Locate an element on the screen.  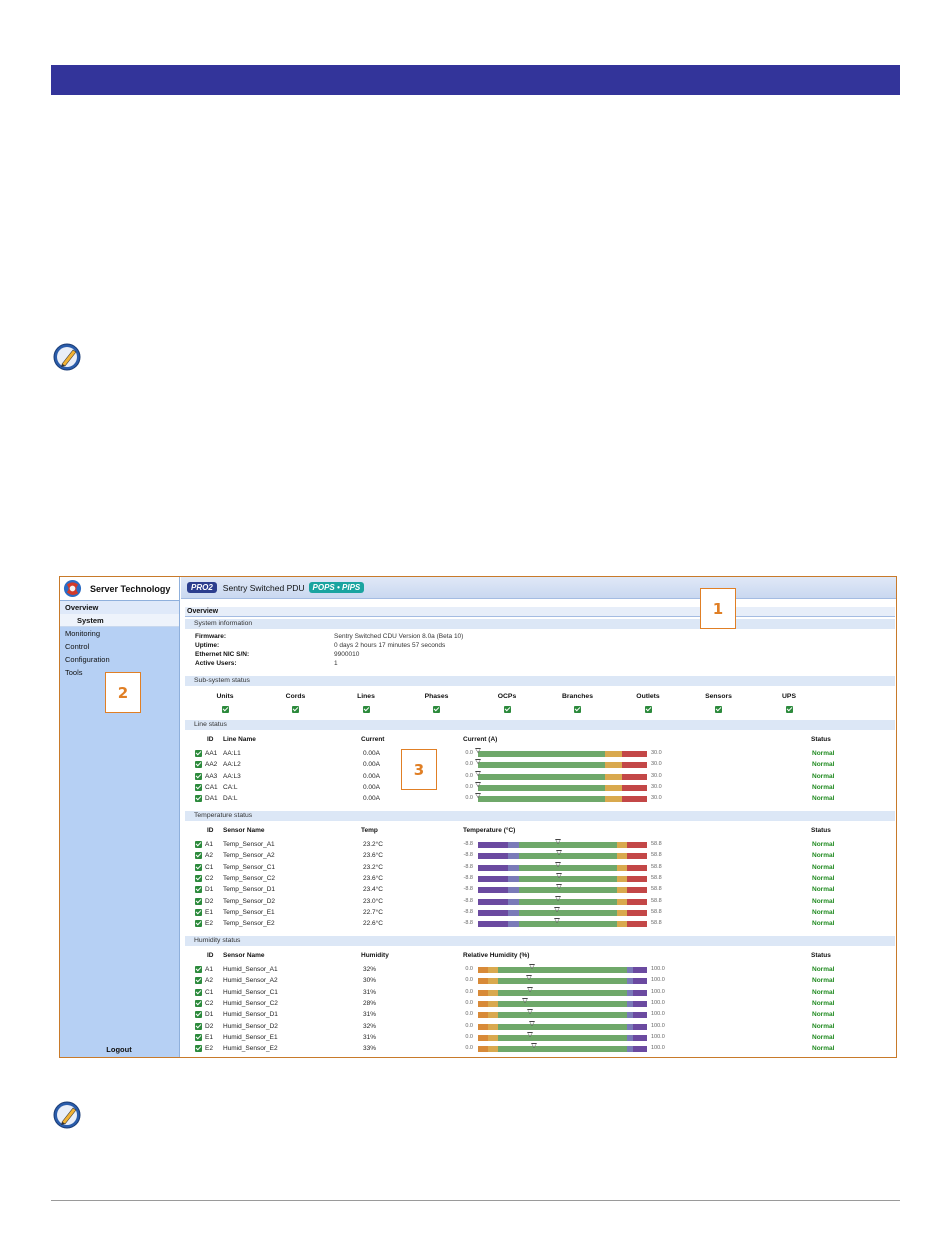
column-header-name: Sensor Name is located at coordinates (244, 830).